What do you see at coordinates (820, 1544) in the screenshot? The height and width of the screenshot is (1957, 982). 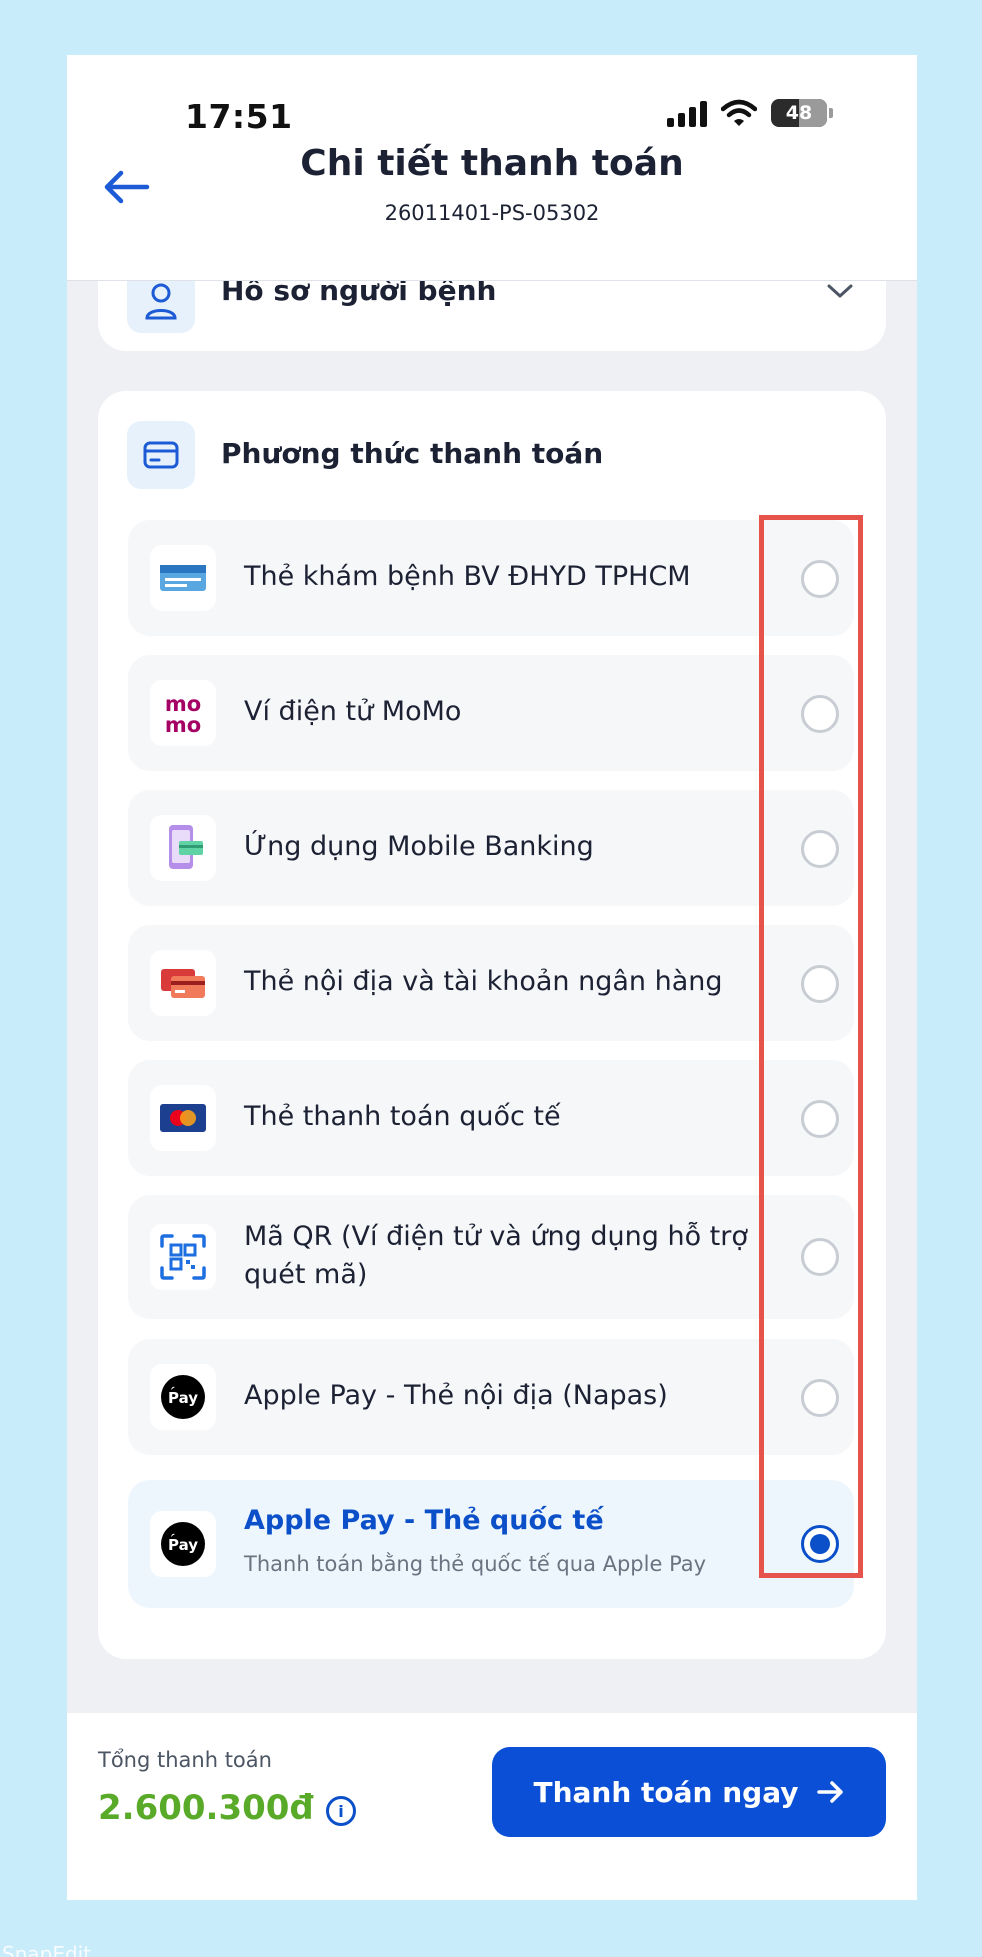 I see `radio-button-selected` at bounding box center [820, 1544].